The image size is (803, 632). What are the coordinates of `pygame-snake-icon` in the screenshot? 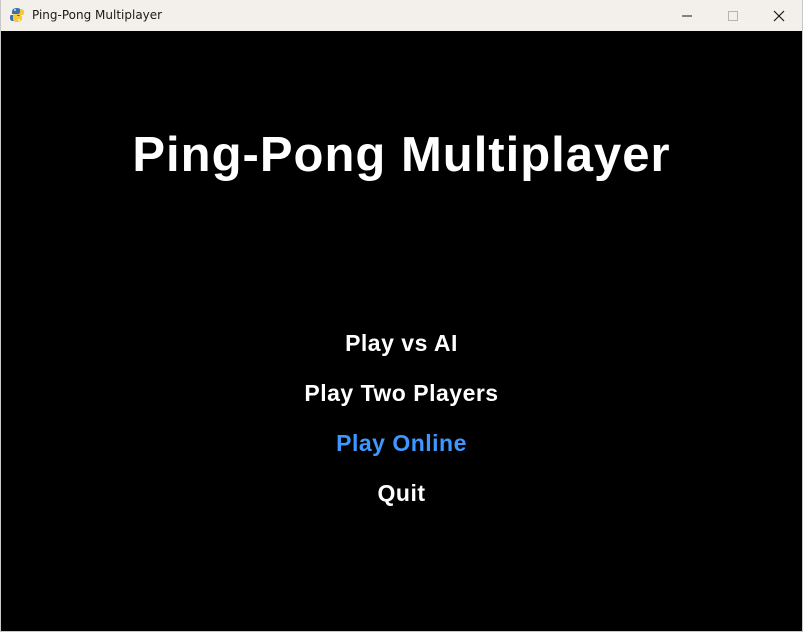 It's located at (17, 15).